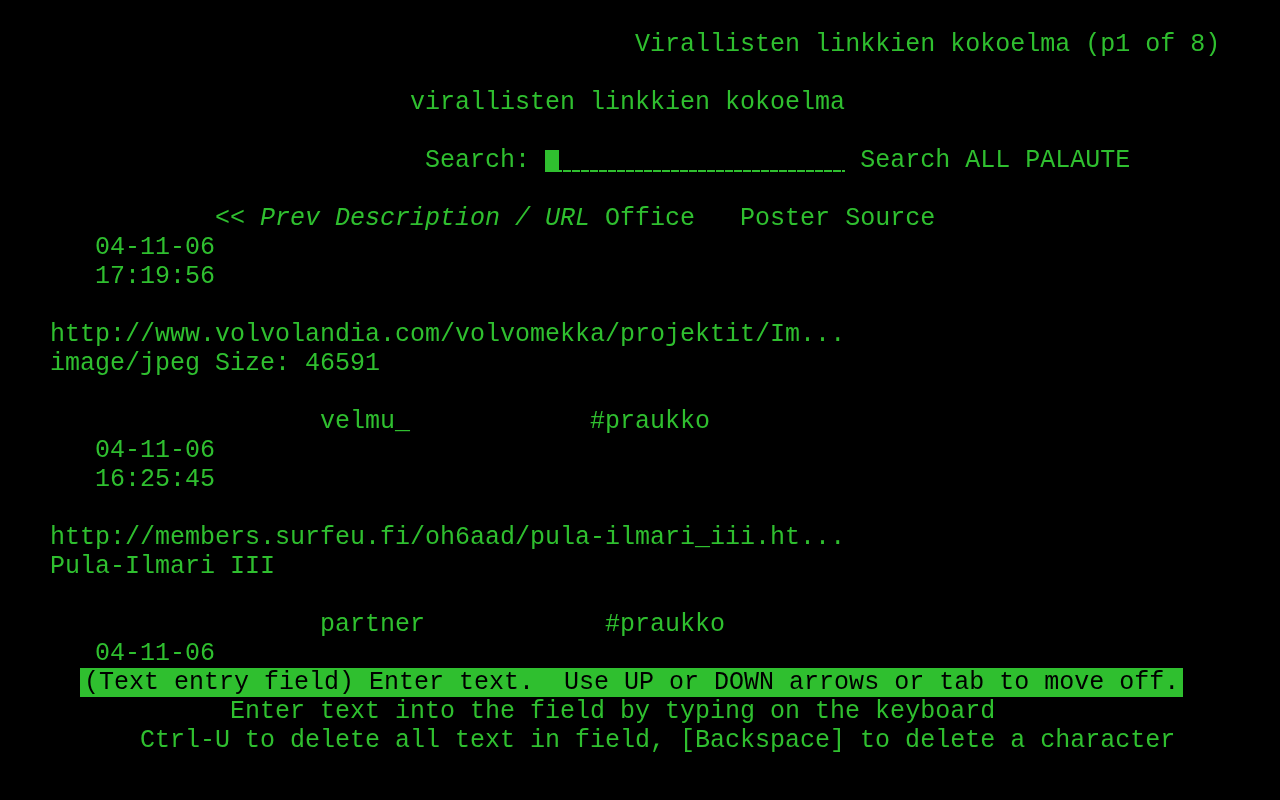 The image size is (1280, 800). What do you see at coordinates (373, 624) in the screenshot?
I see `entry-poster: partner` at bounding box center [373, 624].